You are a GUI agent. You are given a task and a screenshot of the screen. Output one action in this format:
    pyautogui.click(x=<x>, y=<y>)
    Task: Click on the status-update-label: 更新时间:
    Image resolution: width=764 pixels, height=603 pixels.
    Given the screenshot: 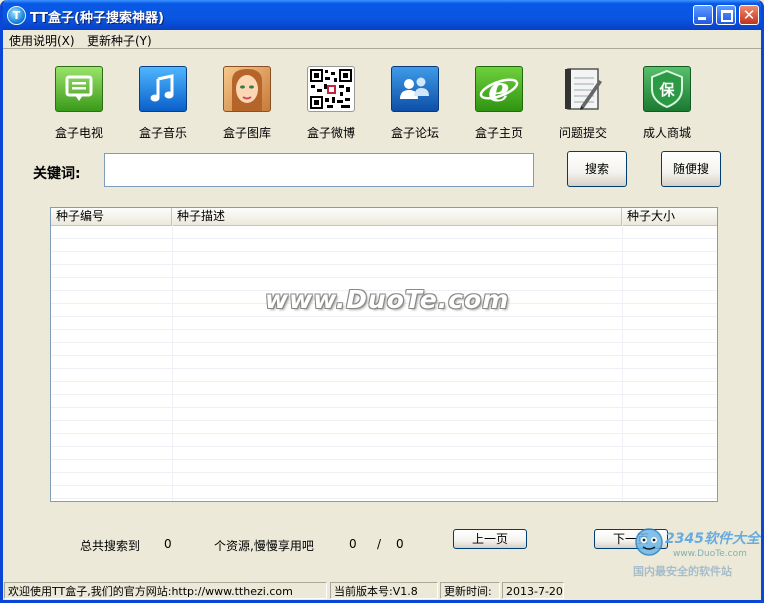 What is the action you would take?
    pyautogui.click(x=470, y=590)
    